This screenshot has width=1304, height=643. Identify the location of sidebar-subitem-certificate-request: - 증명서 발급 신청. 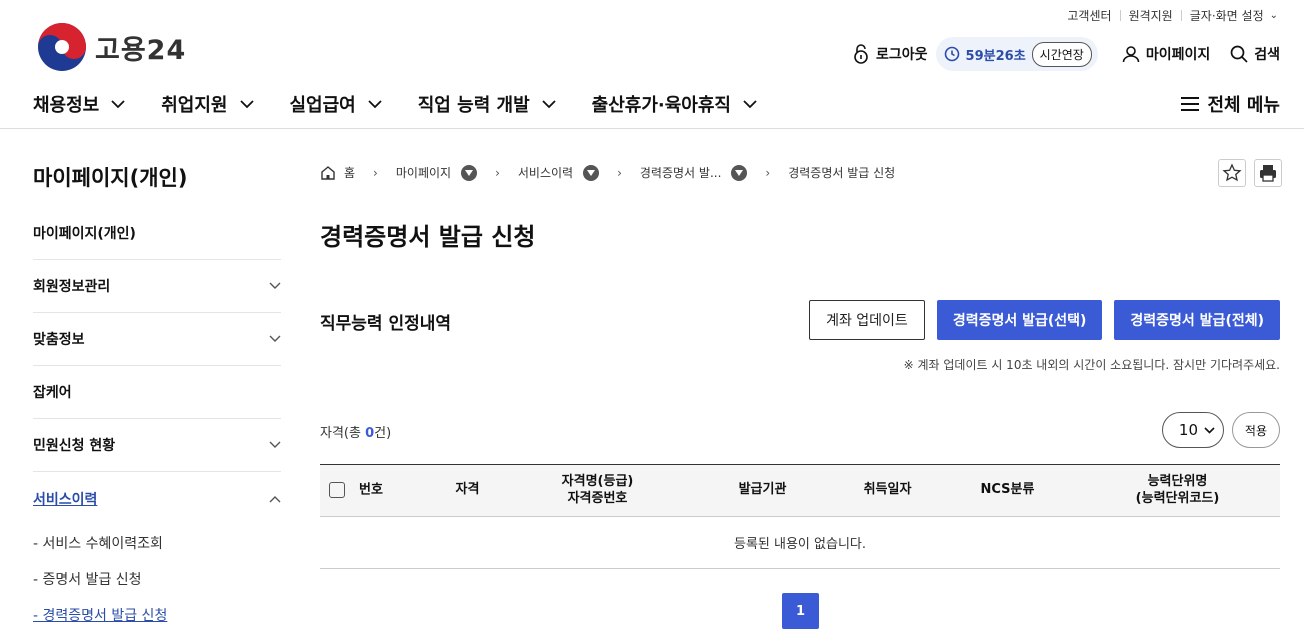
(157, 579).